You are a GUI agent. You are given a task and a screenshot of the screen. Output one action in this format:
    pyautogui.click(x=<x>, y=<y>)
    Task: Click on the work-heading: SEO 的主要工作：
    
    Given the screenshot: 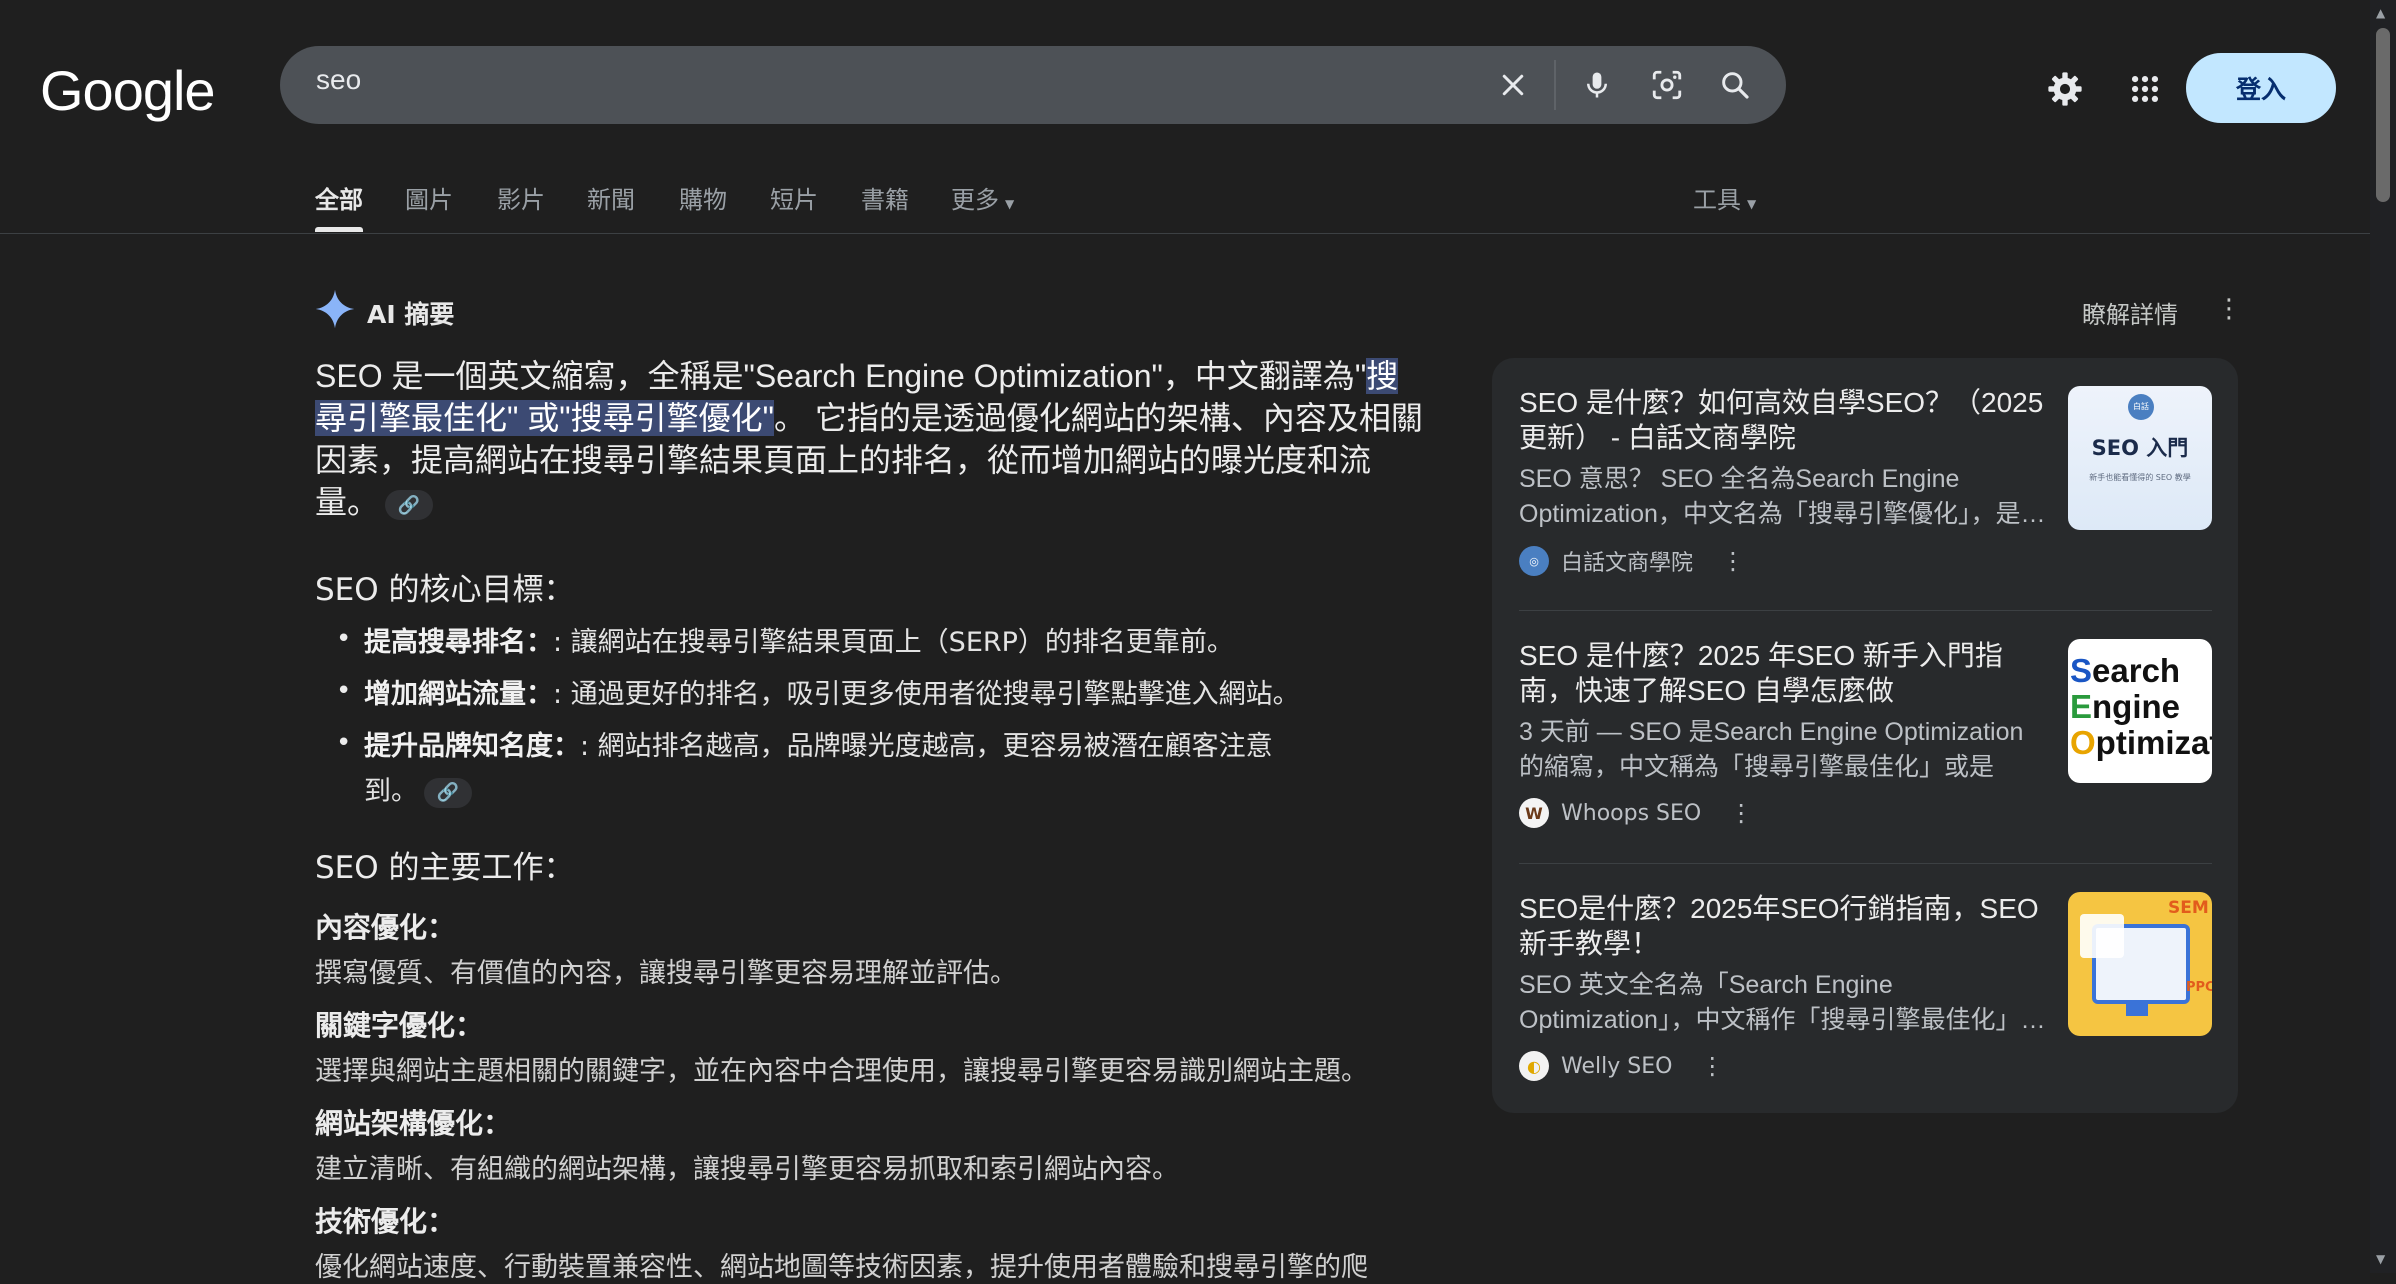 What is the action you would take?
    pyautogui.click(x=445, y=868)
    